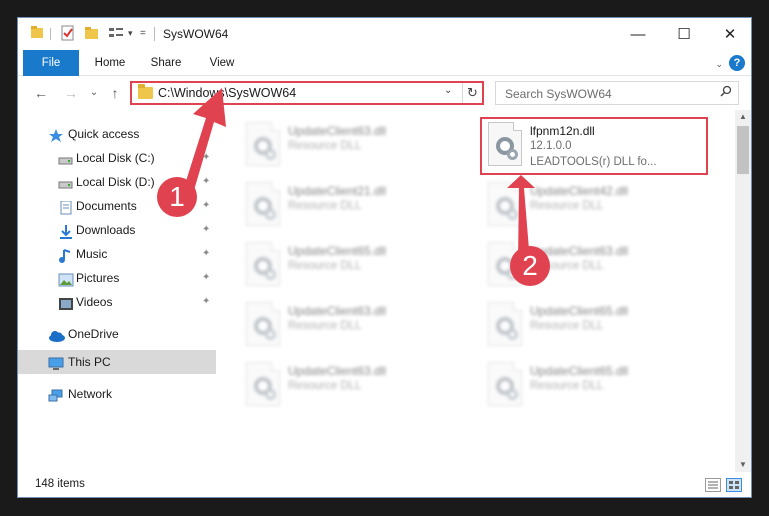 The height and width of the screenshot is (516, 769). I want to click on tab-file: File, so click(51, 63).